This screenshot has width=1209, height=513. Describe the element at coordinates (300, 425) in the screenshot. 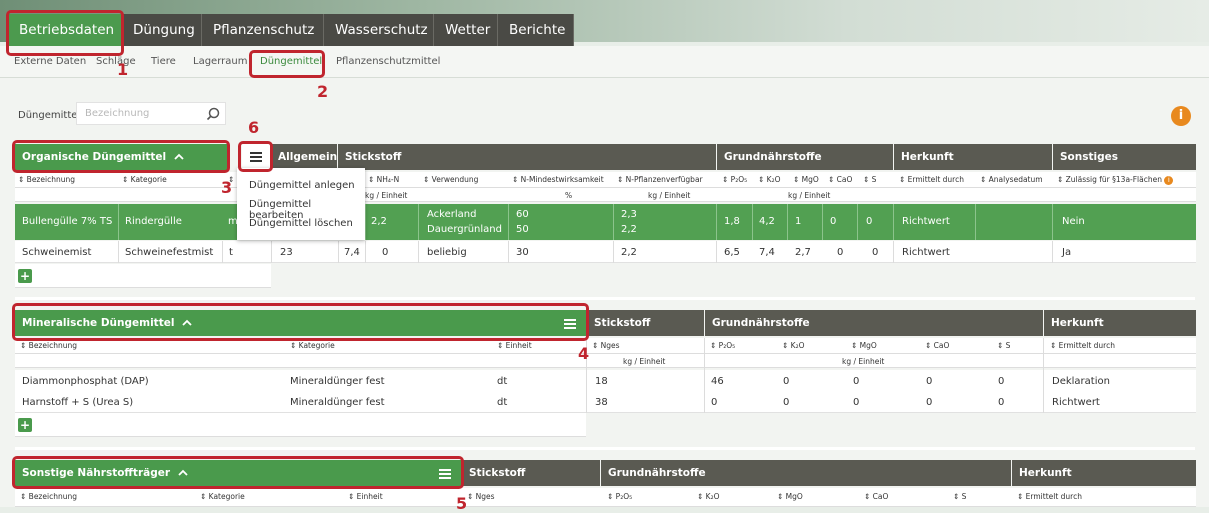

I see `mineral-add-row` at that location.